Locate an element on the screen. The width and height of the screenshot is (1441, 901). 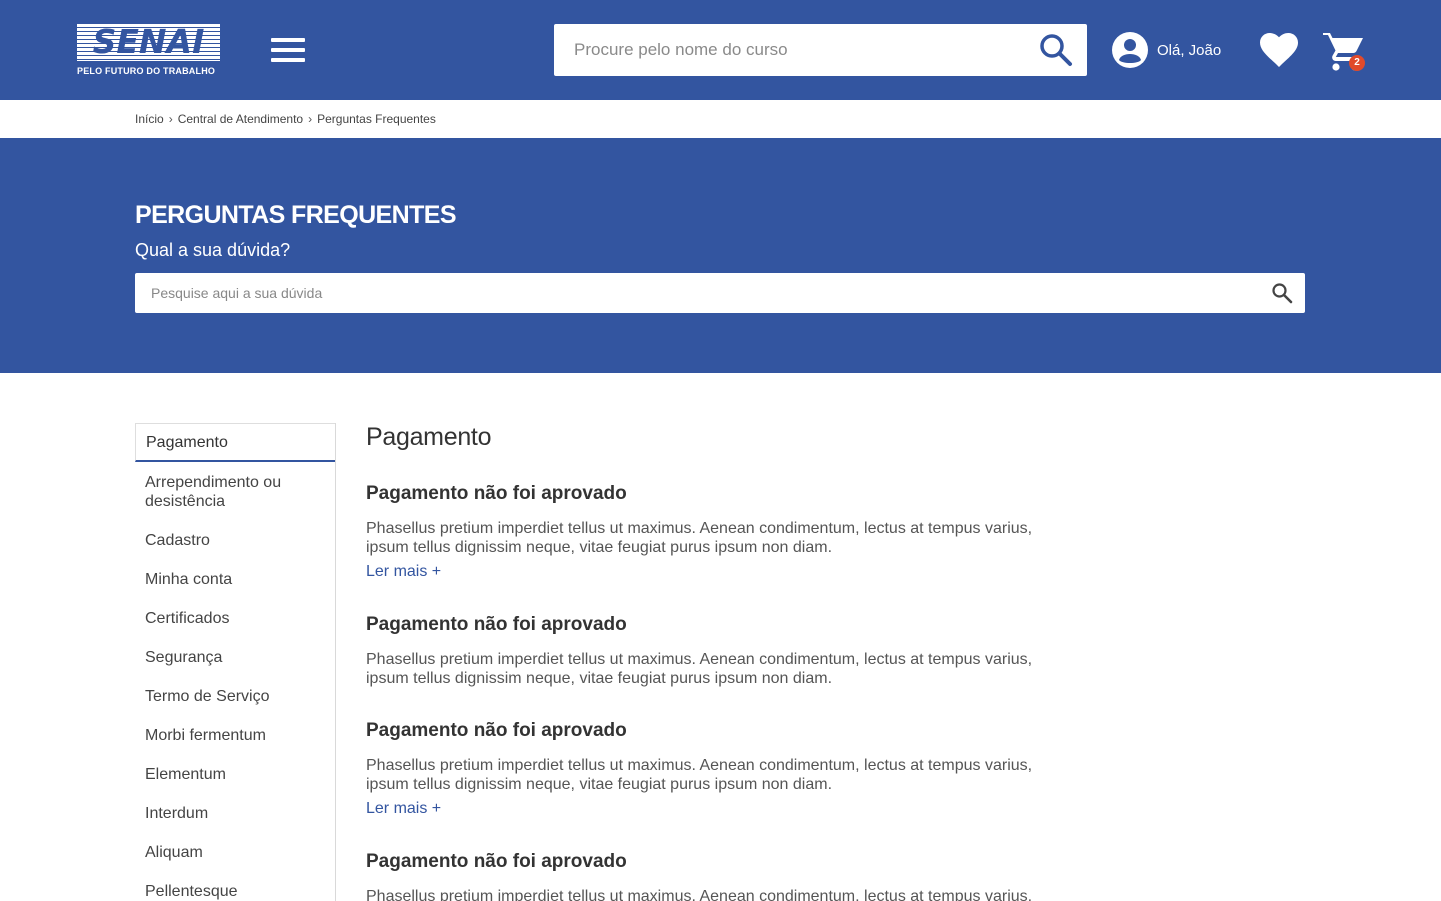
sidebar-item-certificados: Certificados is located at coordinates (235, 618).